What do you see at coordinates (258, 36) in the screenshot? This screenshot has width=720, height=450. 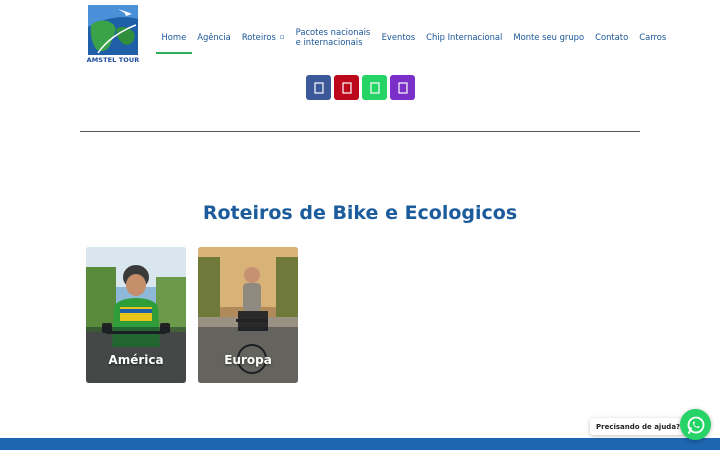 I see `nav-label: Roteiros` at bounding box center [258, 36].